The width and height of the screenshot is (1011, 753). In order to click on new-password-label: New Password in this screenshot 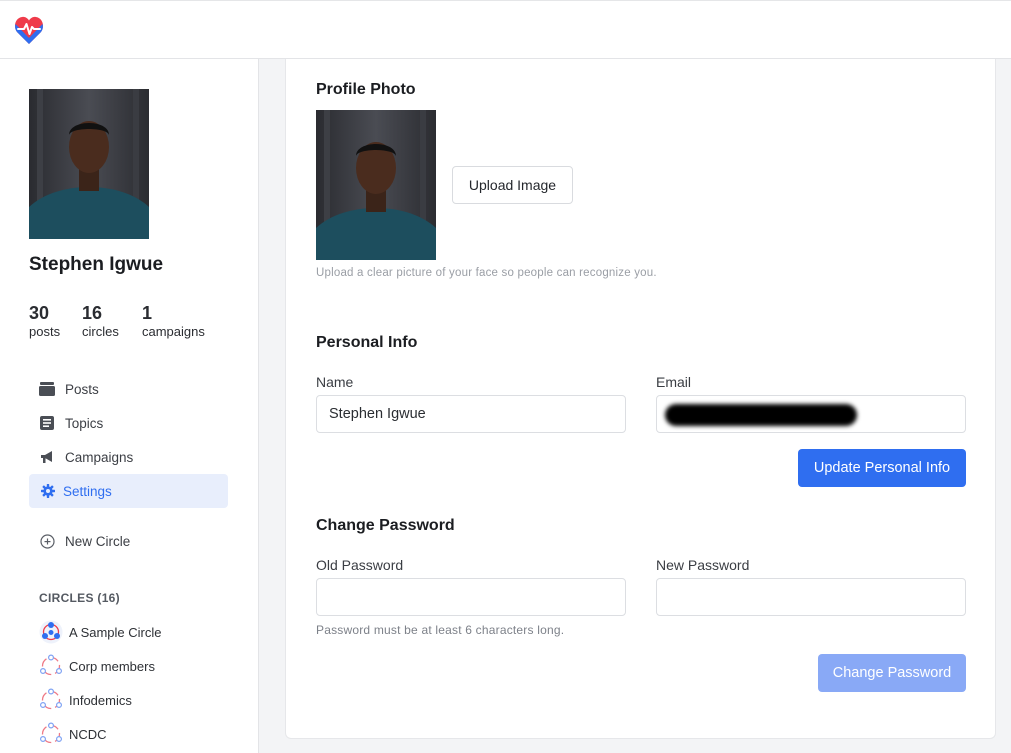, I will do `click(703, 565)`.